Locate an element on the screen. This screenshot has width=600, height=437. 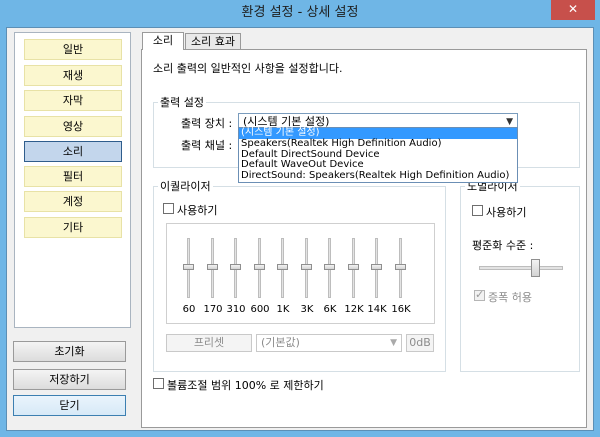
normalizer-enable-checkbox is located at coordinates (477, 210).